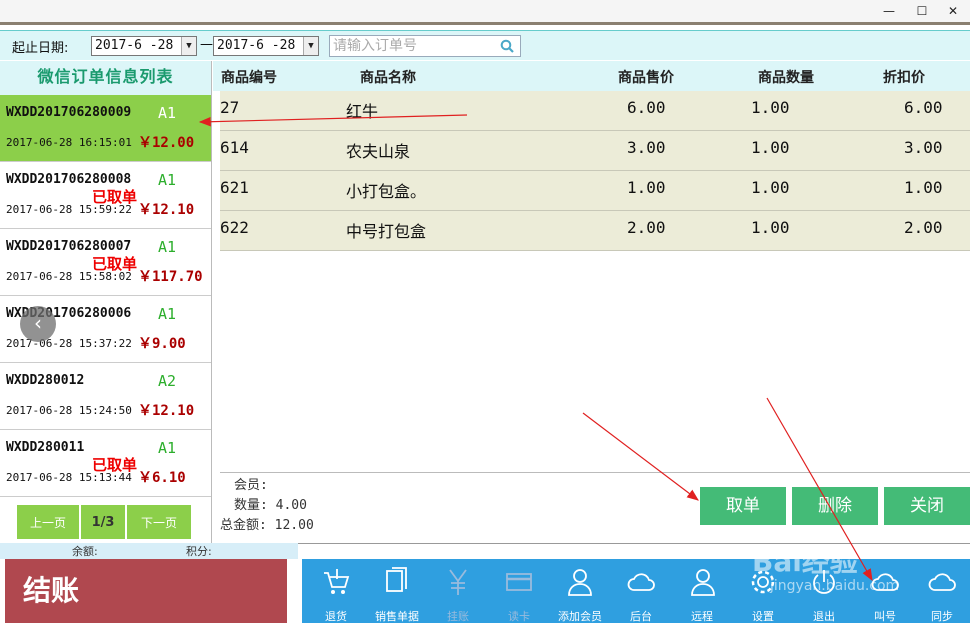  Describe the element at coordinates (835, 586) in the screenshot. I see `watermark-url: jingyan.baidu.com` at that location.